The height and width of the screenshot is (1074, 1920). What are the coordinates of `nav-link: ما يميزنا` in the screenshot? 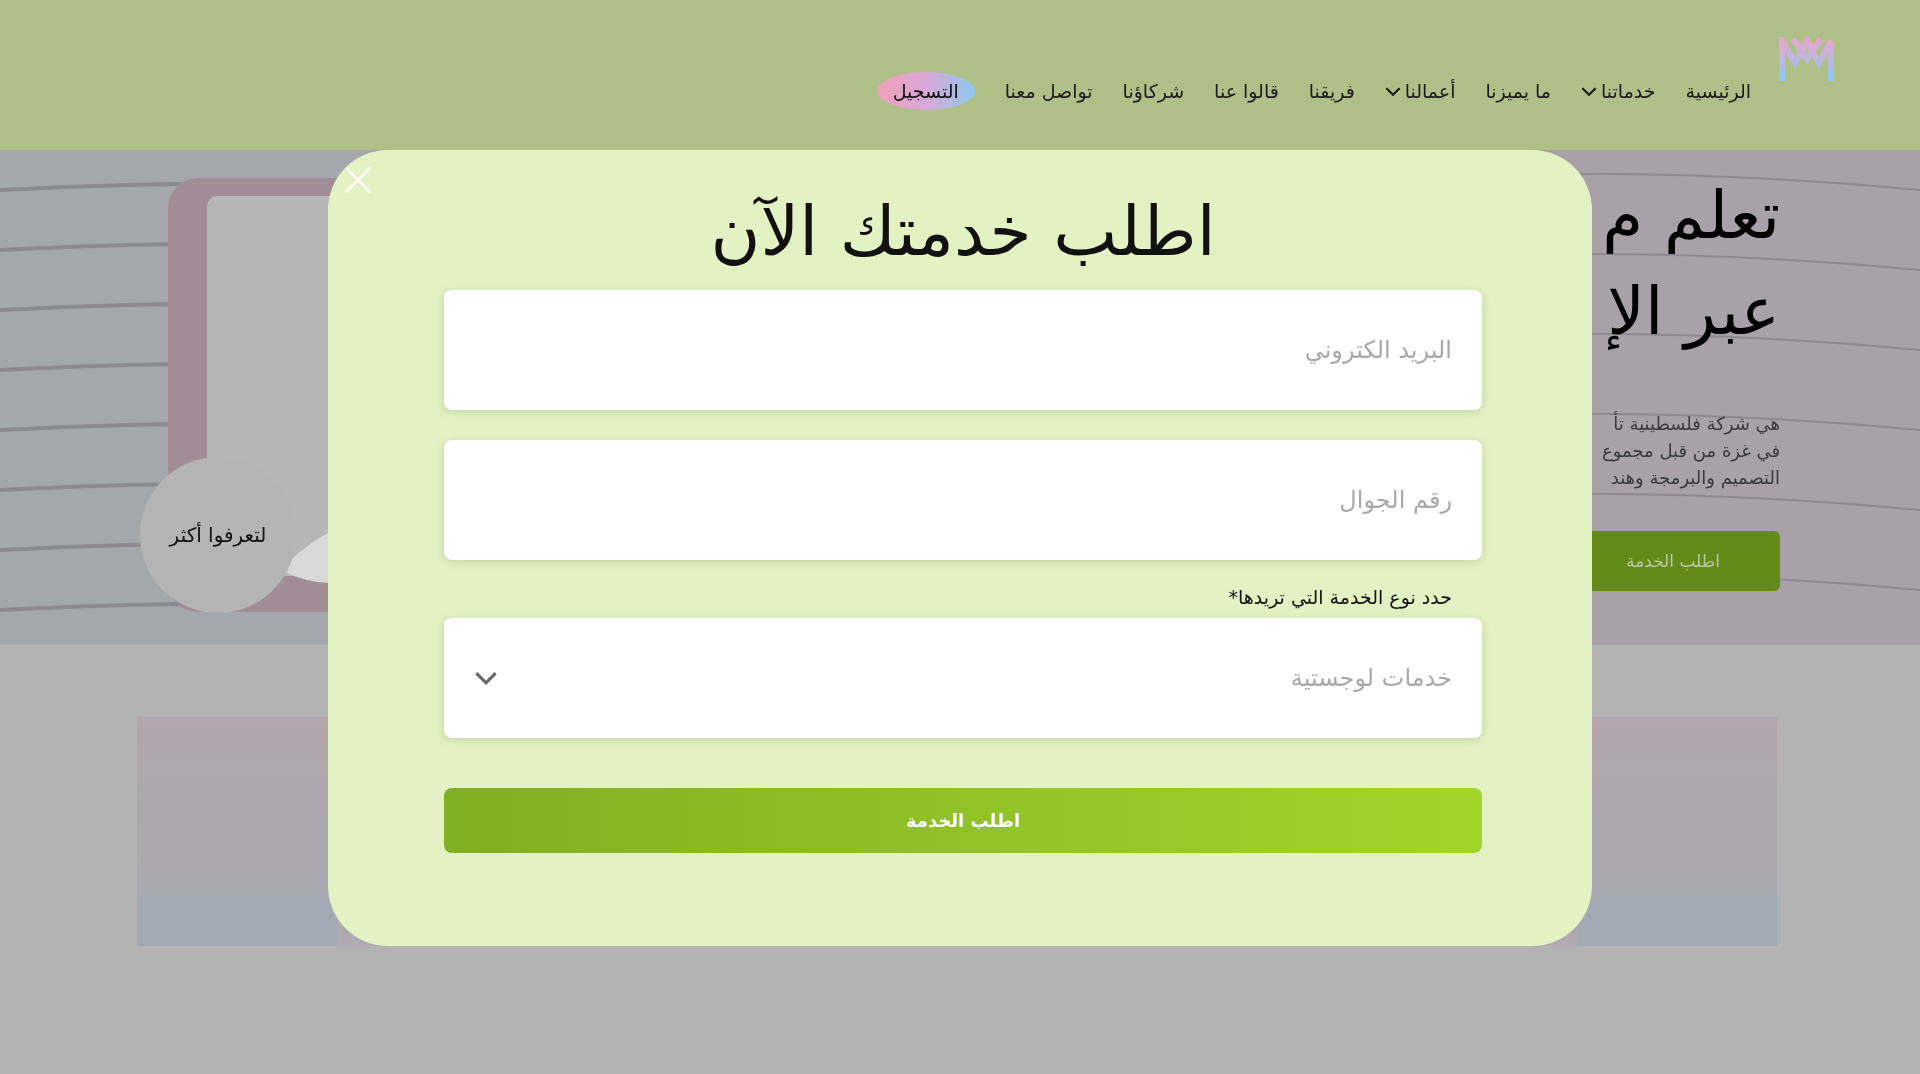 It's located at (1518, 91).